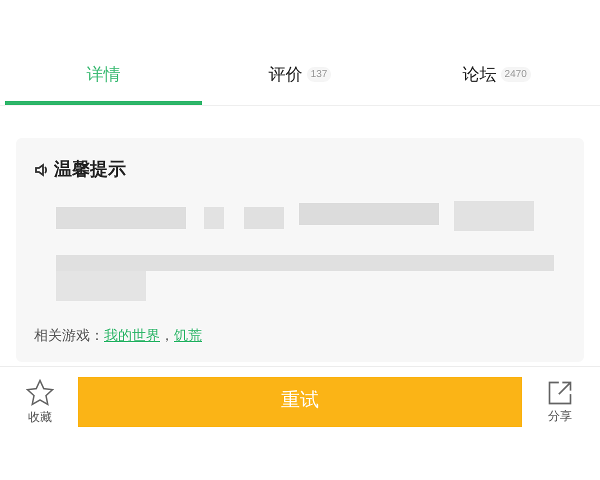  What do you see at coordinates (285, 75) in the screenshot?
I see `tab-label: 评价` at bounding box center [285, 75].